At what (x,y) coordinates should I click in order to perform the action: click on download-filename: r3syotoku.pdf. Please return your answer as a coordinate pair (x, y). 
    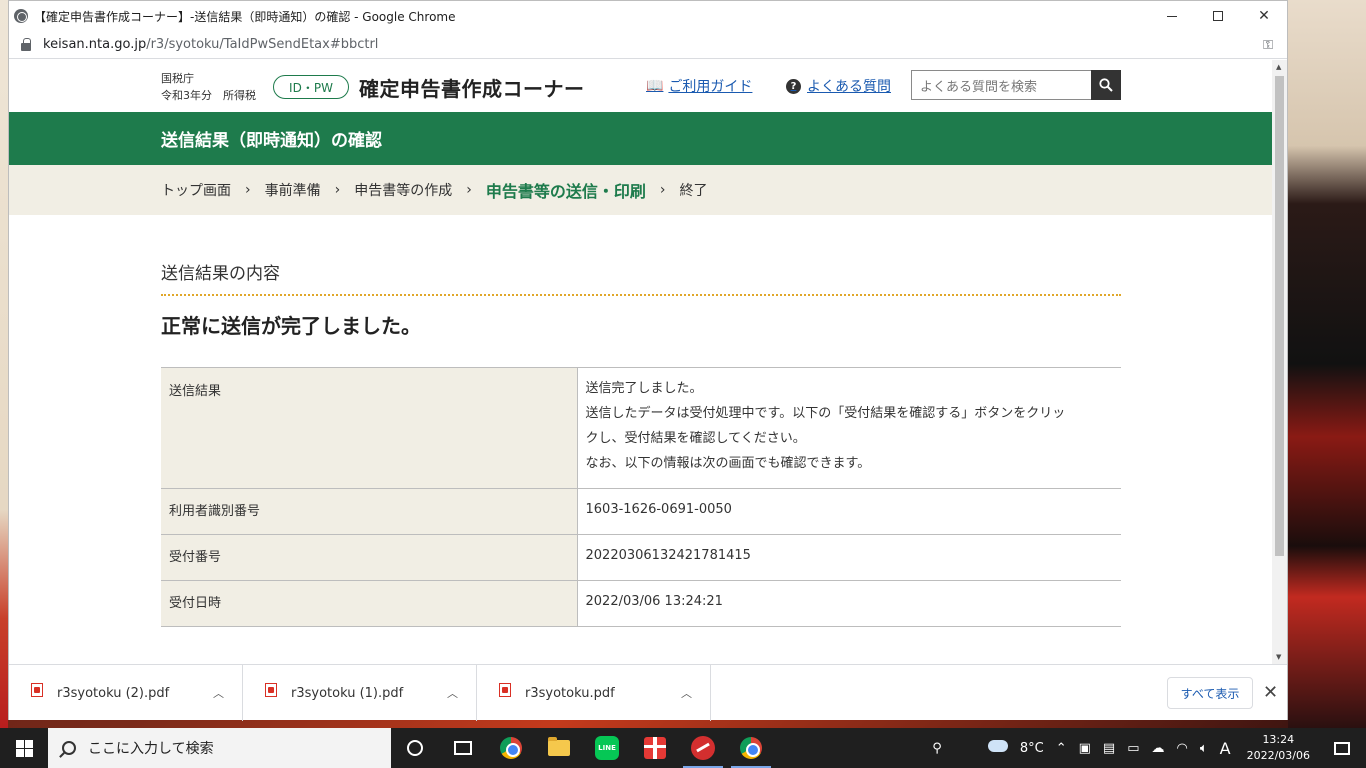
    Looking at the image, I should click on (570, 693).